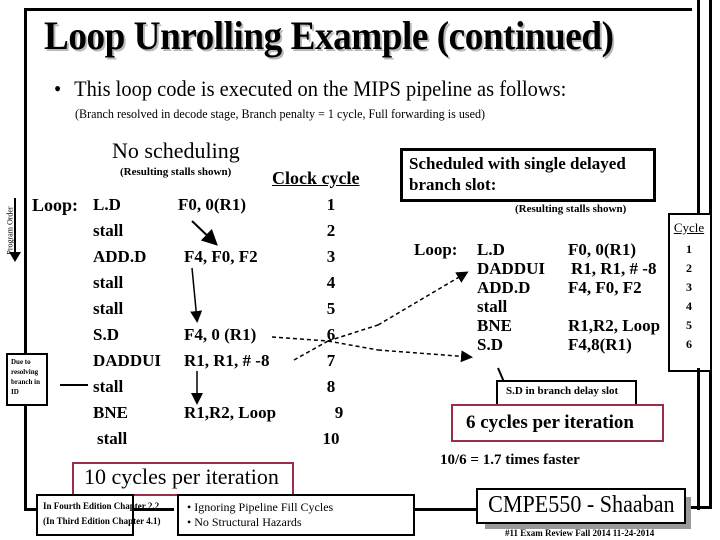 The width and height of the screenshot is (720, 540). What do you see at coordinates (491, 249) in the screenshot?
I see `right-row-op: L.D` at bounding box center [491, 249].